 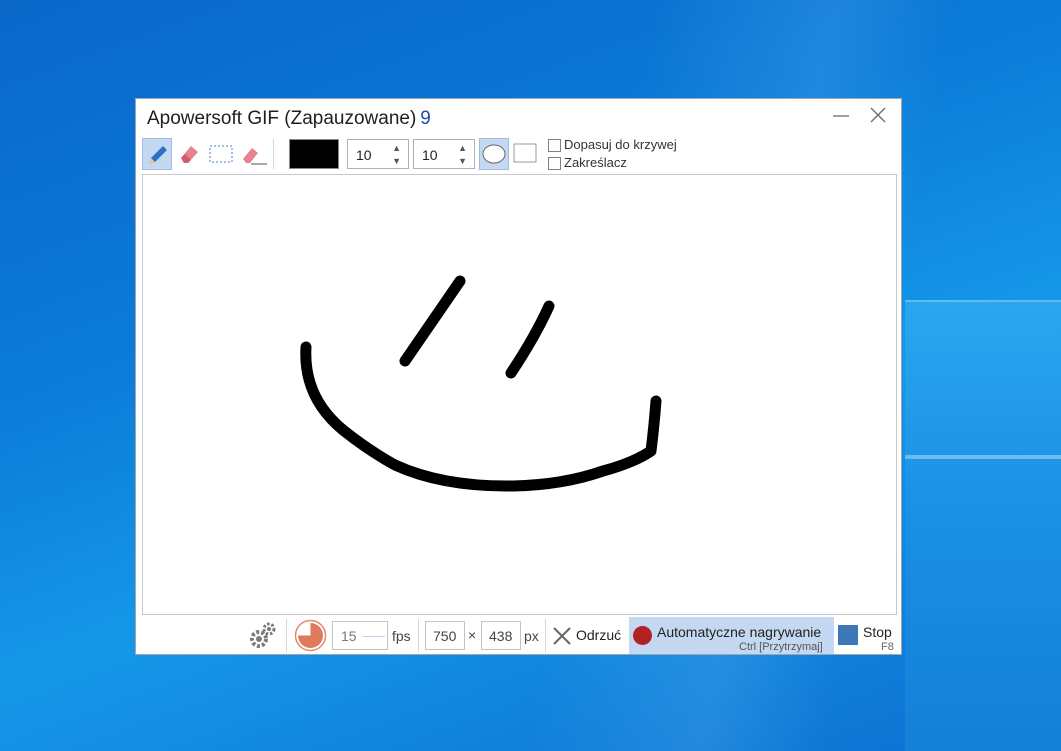 I want to click on discard-button: Odrzuć, so click(x=588, y=635).